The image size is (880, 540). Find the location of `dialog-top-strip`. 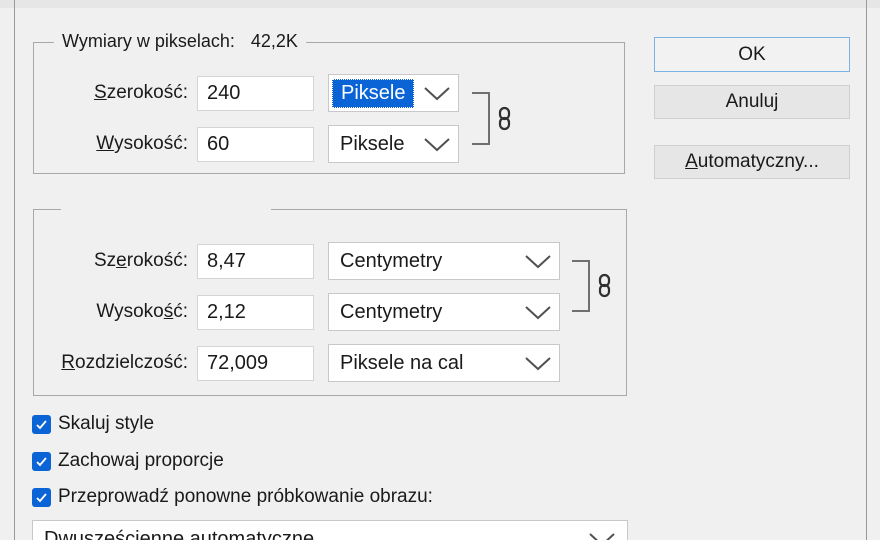

dialog-top-strip is located at coordinates (440, 4).